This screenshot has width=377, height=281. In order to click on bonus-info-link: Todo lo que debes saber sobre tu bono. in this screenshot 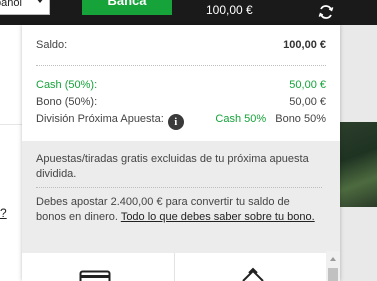, I will do `click(218, 217)`.